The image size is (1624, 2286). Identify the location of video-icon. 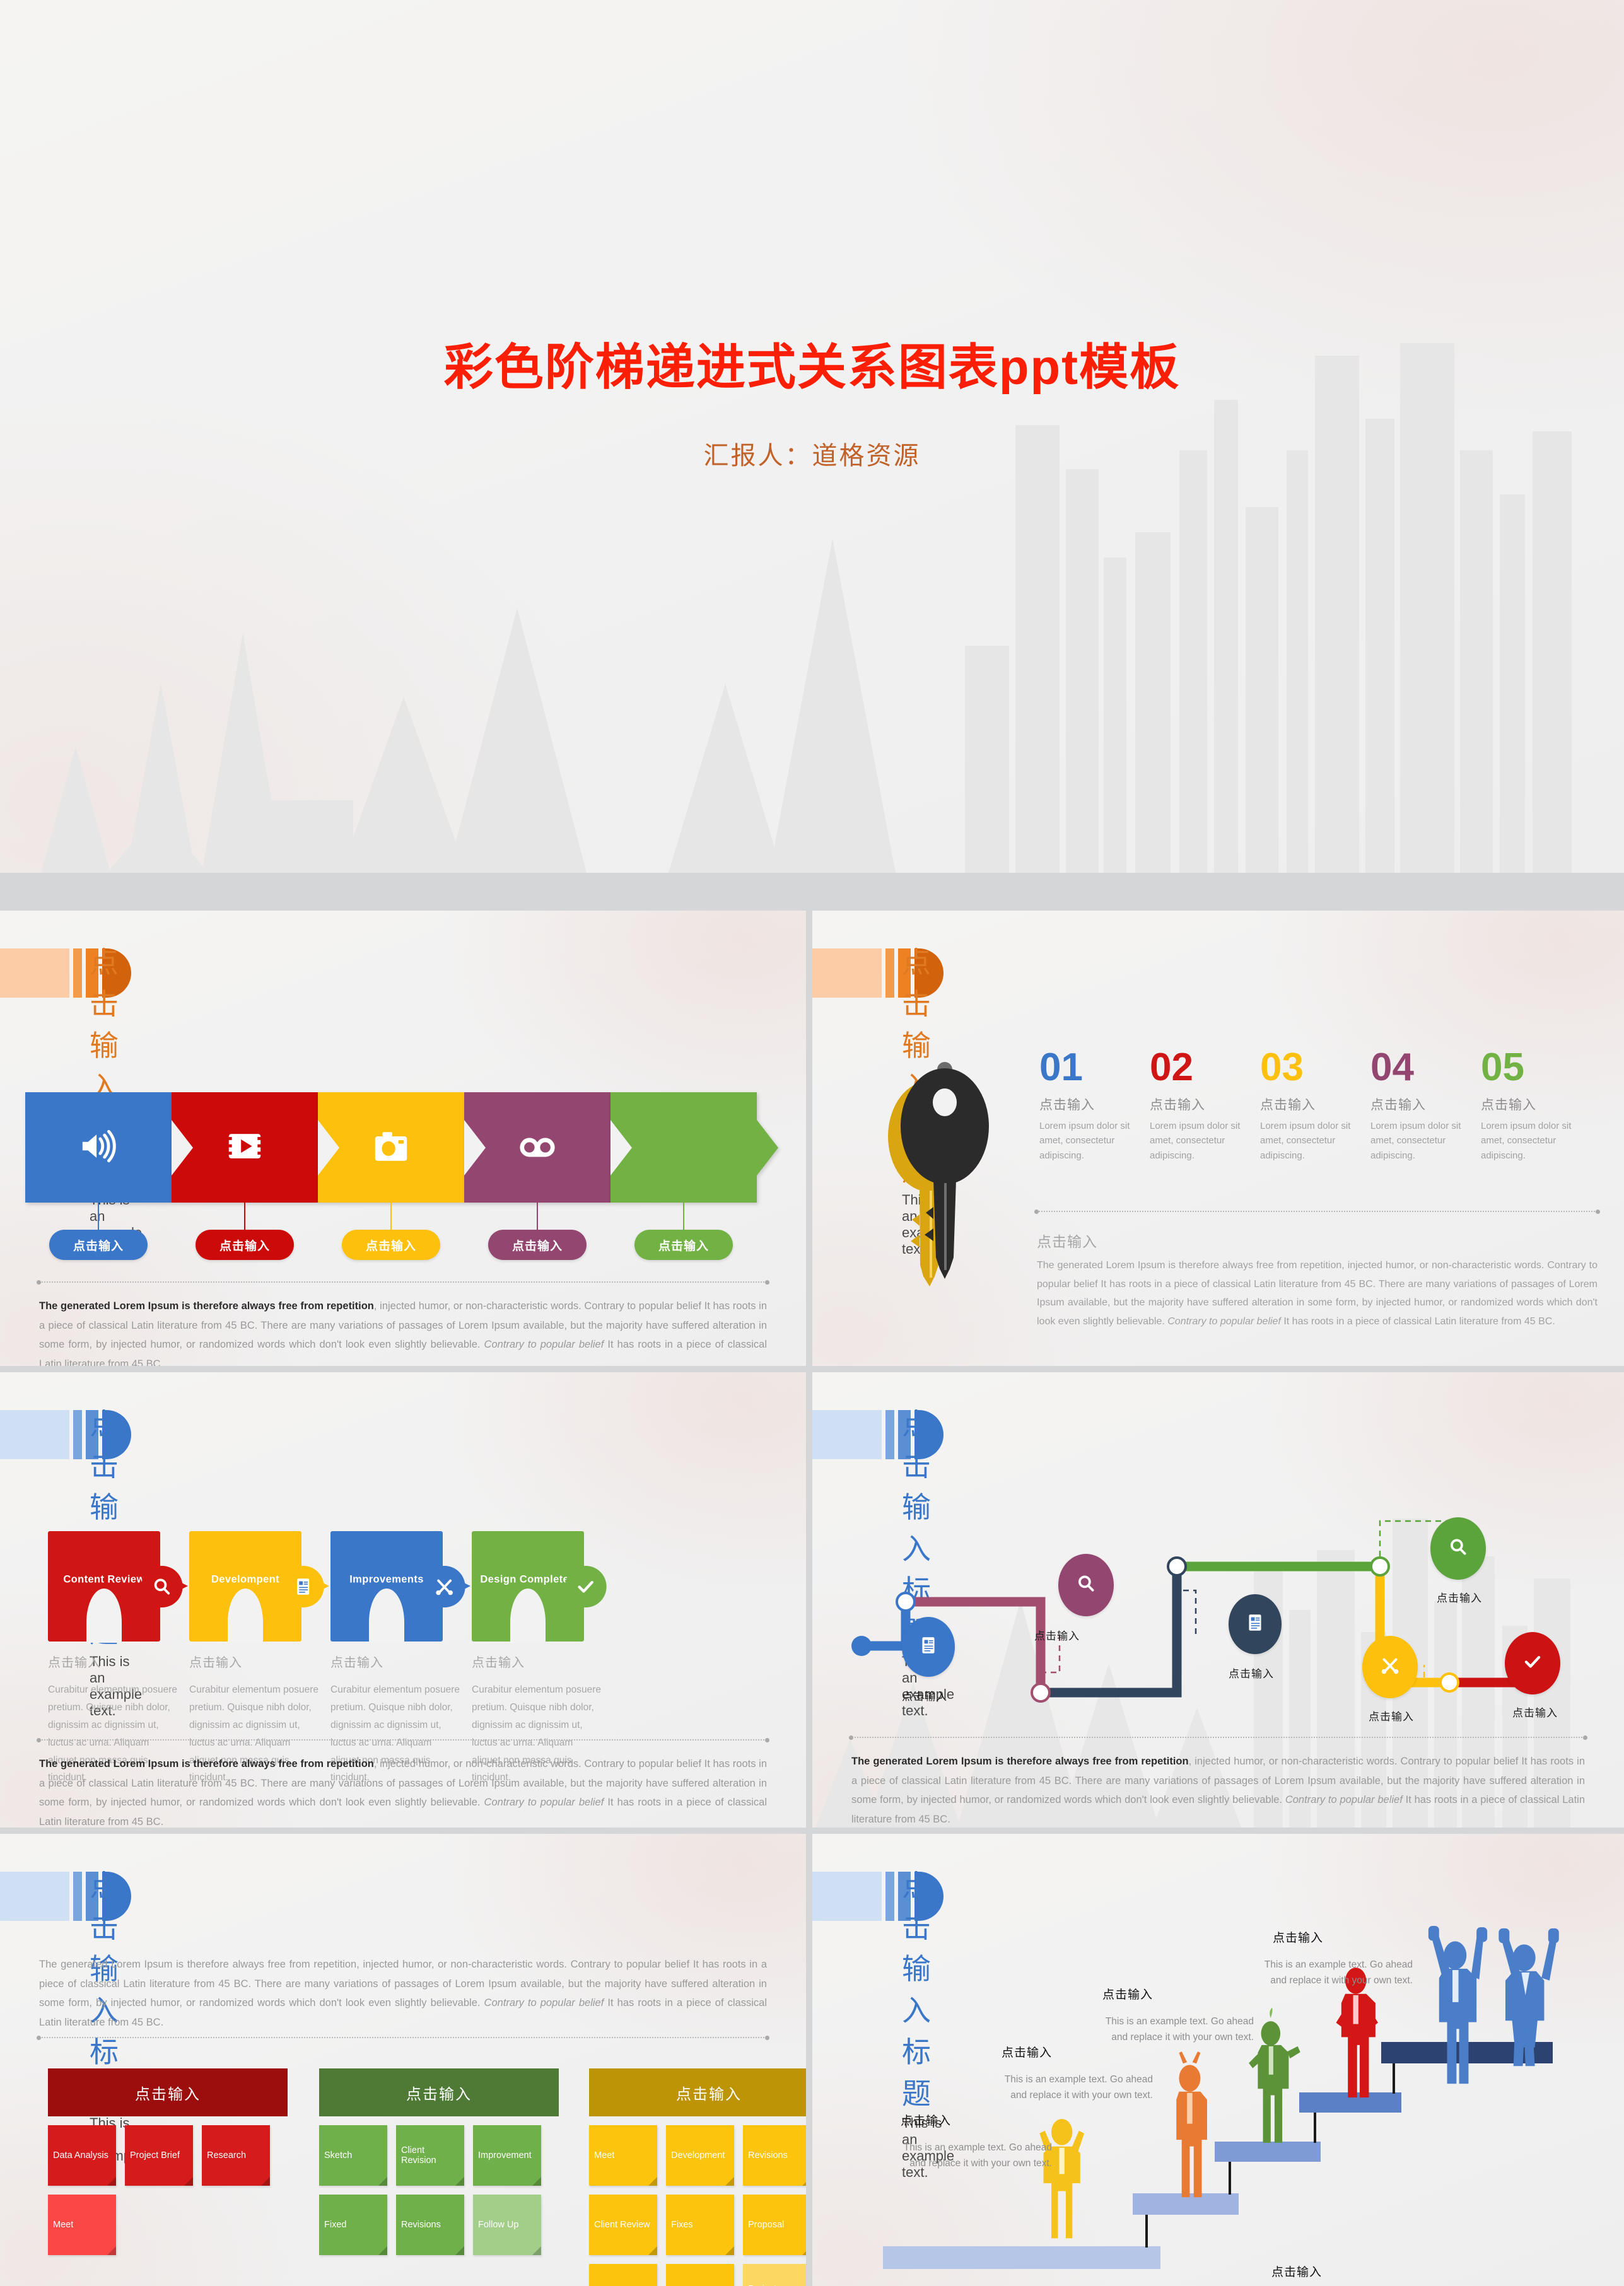
(244, 1147).